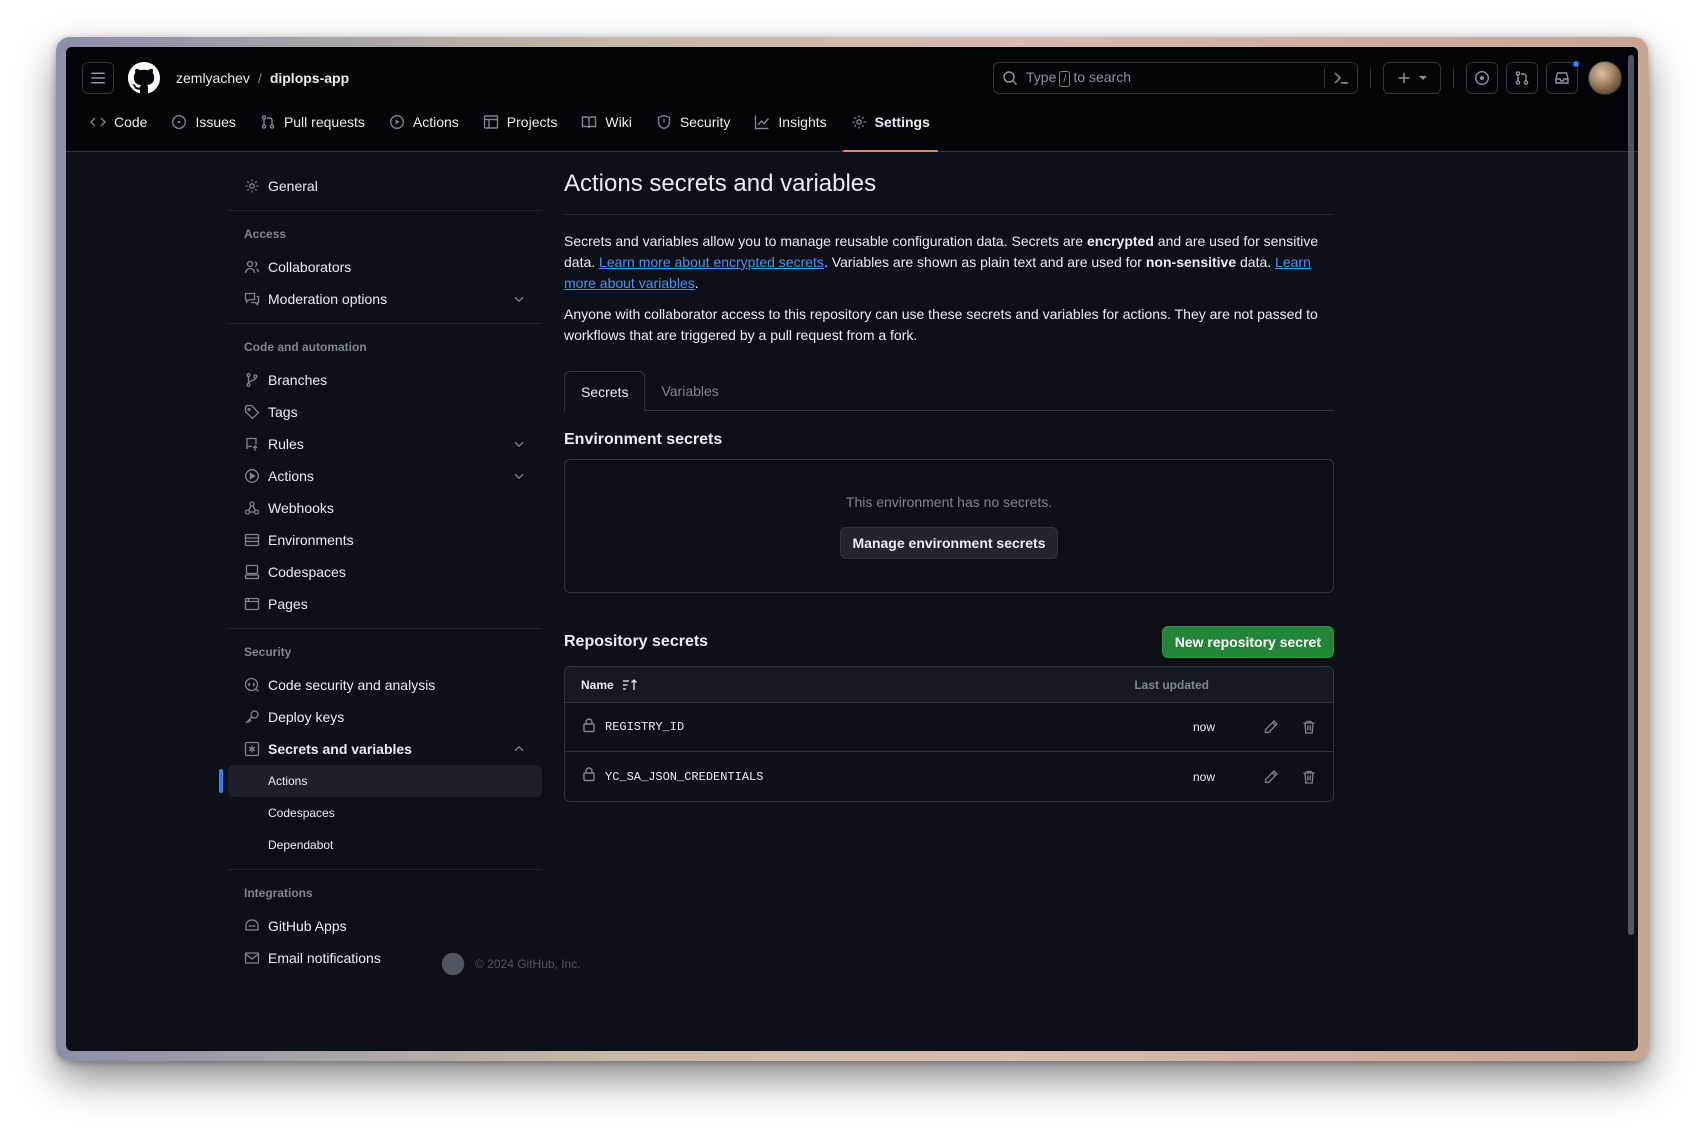 The height and width of the screenshot is (1135, 1703). What do you see at coordinates (385, 508) in the screenshot?
I see `sidebar-item-webhooks: Webhooks` at bounding box center [385, 508].